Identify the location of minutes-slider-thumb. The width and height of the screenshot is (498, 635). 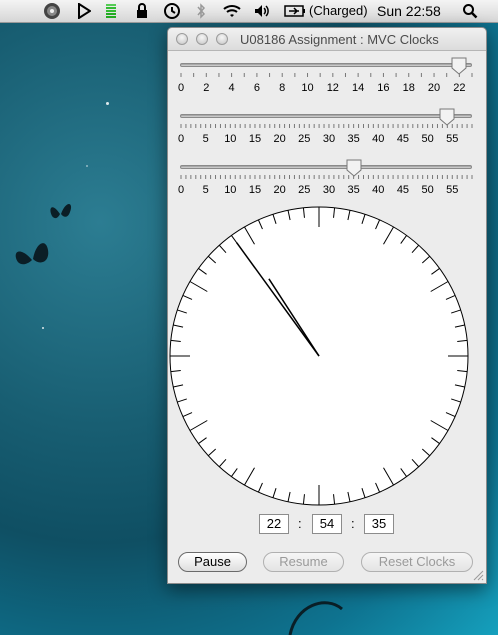
(447, 117).